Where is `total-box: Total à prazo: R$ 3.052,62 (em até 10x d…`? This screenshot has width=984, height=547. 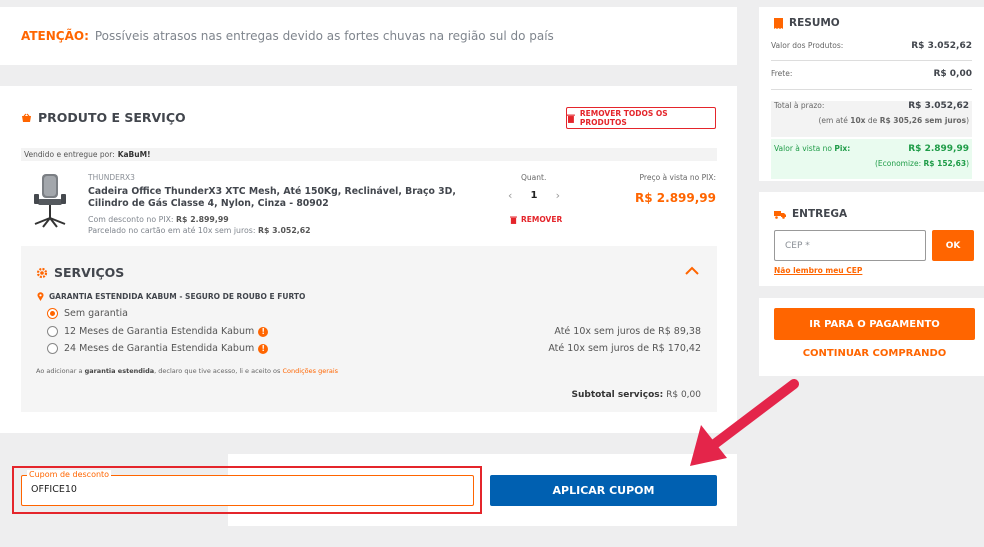
total-box: Total à prazo: R$ 3.052,62 (em até 10x d… is located at coordinates (871, 119).